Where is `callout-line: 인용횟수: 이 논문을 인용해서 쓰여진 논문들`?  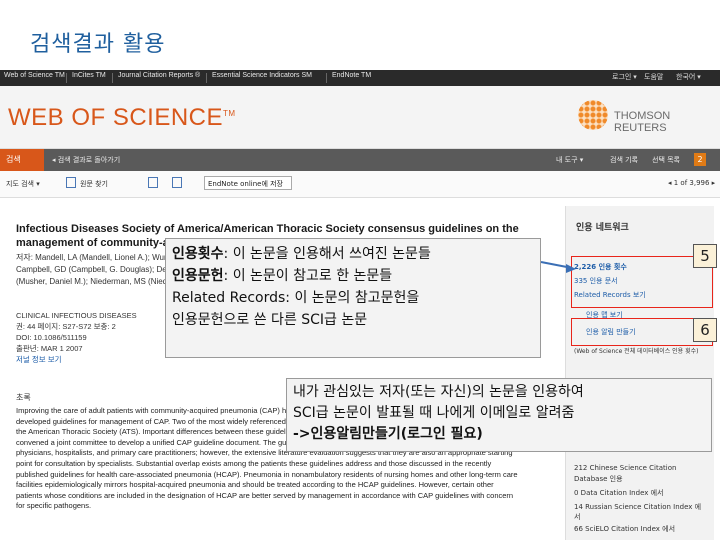 callout-line: 인용횟수: 이 논문을 인용해서 쓰여진 논문들 is located at coordinates (301, 254).